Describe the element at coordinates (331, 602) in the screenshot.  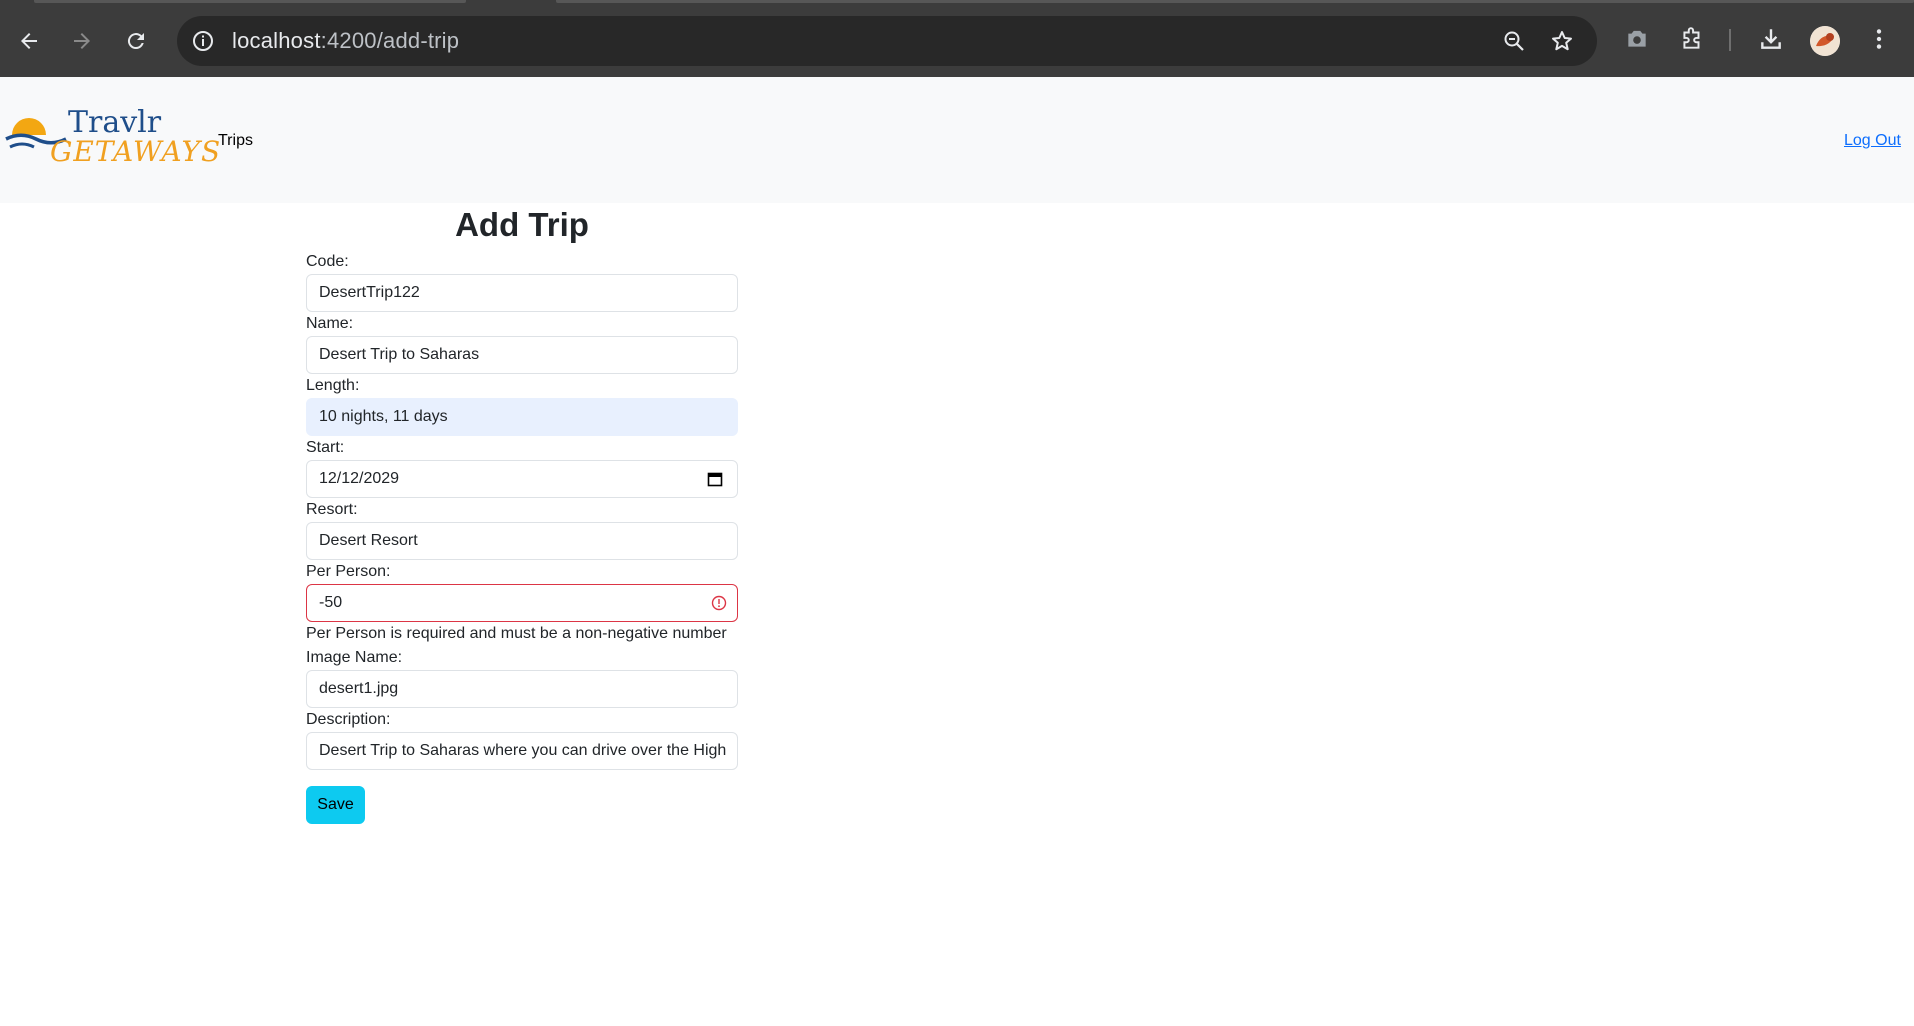
I see `per-person-value: -50` at that location.